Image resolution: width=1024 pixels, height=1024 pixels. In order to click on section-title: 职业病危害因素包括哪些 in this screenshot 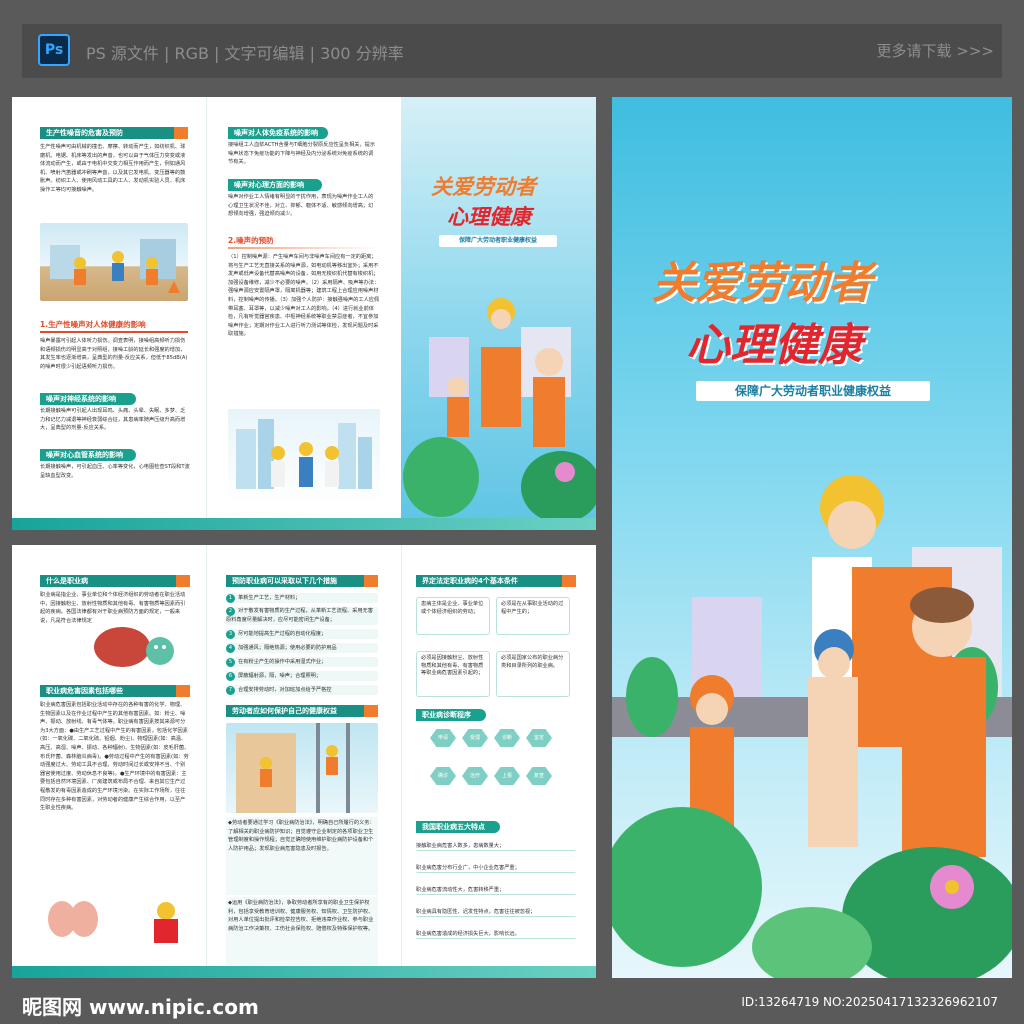, I will do `click(115, 691)`.